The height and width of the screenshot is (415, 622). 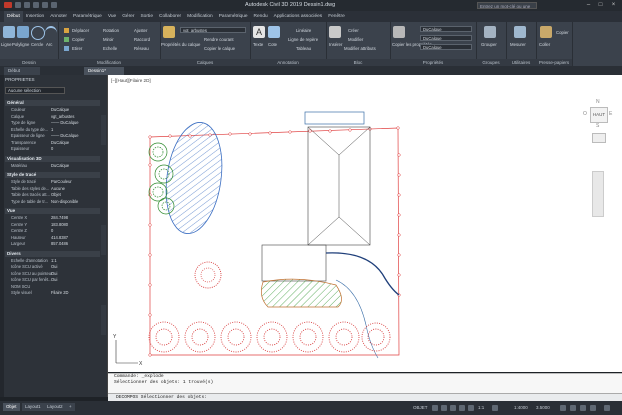 I want to click on stretch-button: Etirer, so click(x=77, y=48).